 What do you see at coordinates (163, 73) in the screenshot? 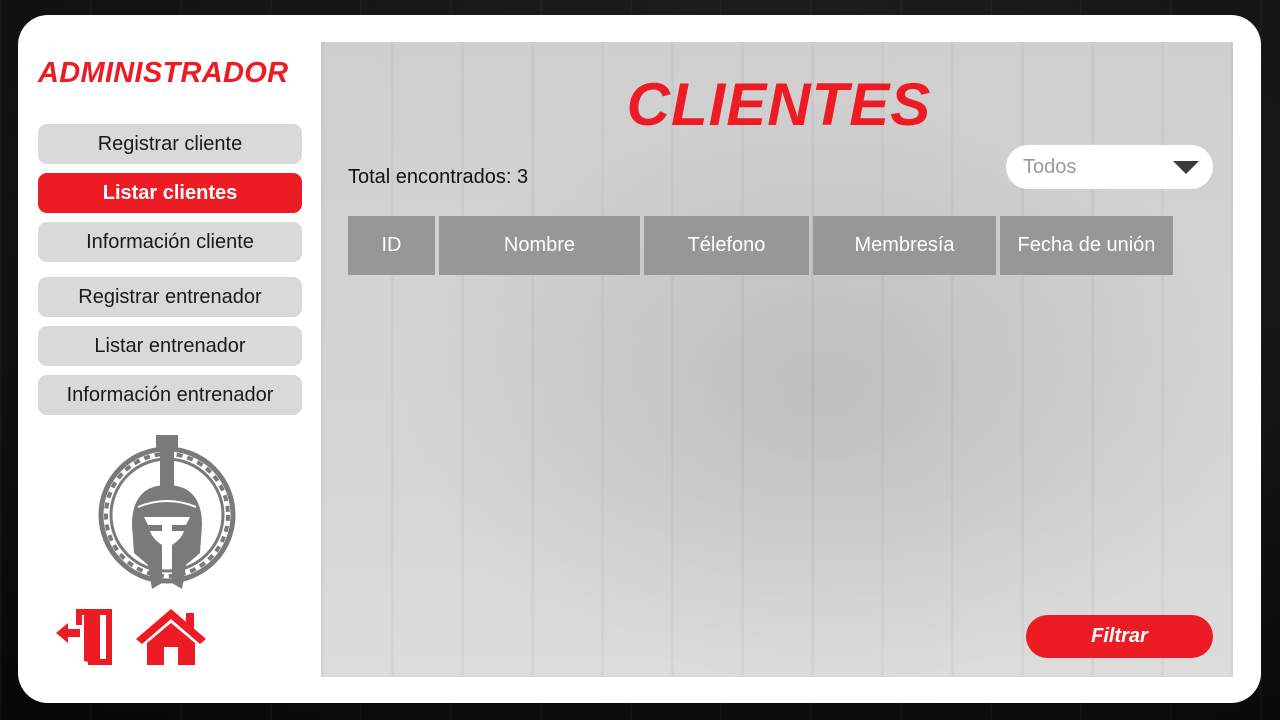
I see `sidebar-title: ADMINISTRADOR` at bounding box center [163, 73].